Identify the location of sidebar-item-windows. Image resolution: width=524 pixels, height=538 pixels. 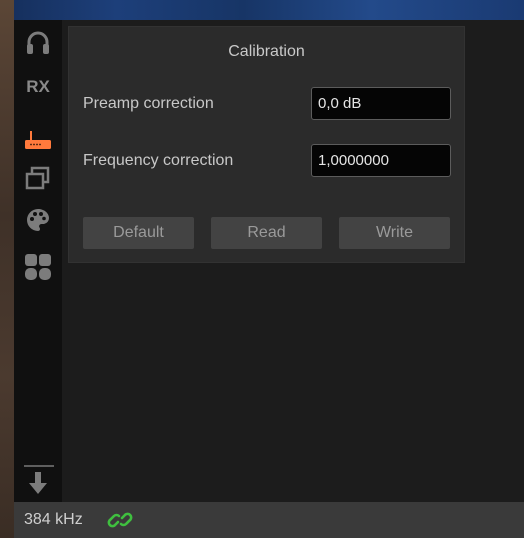
(38, 178).